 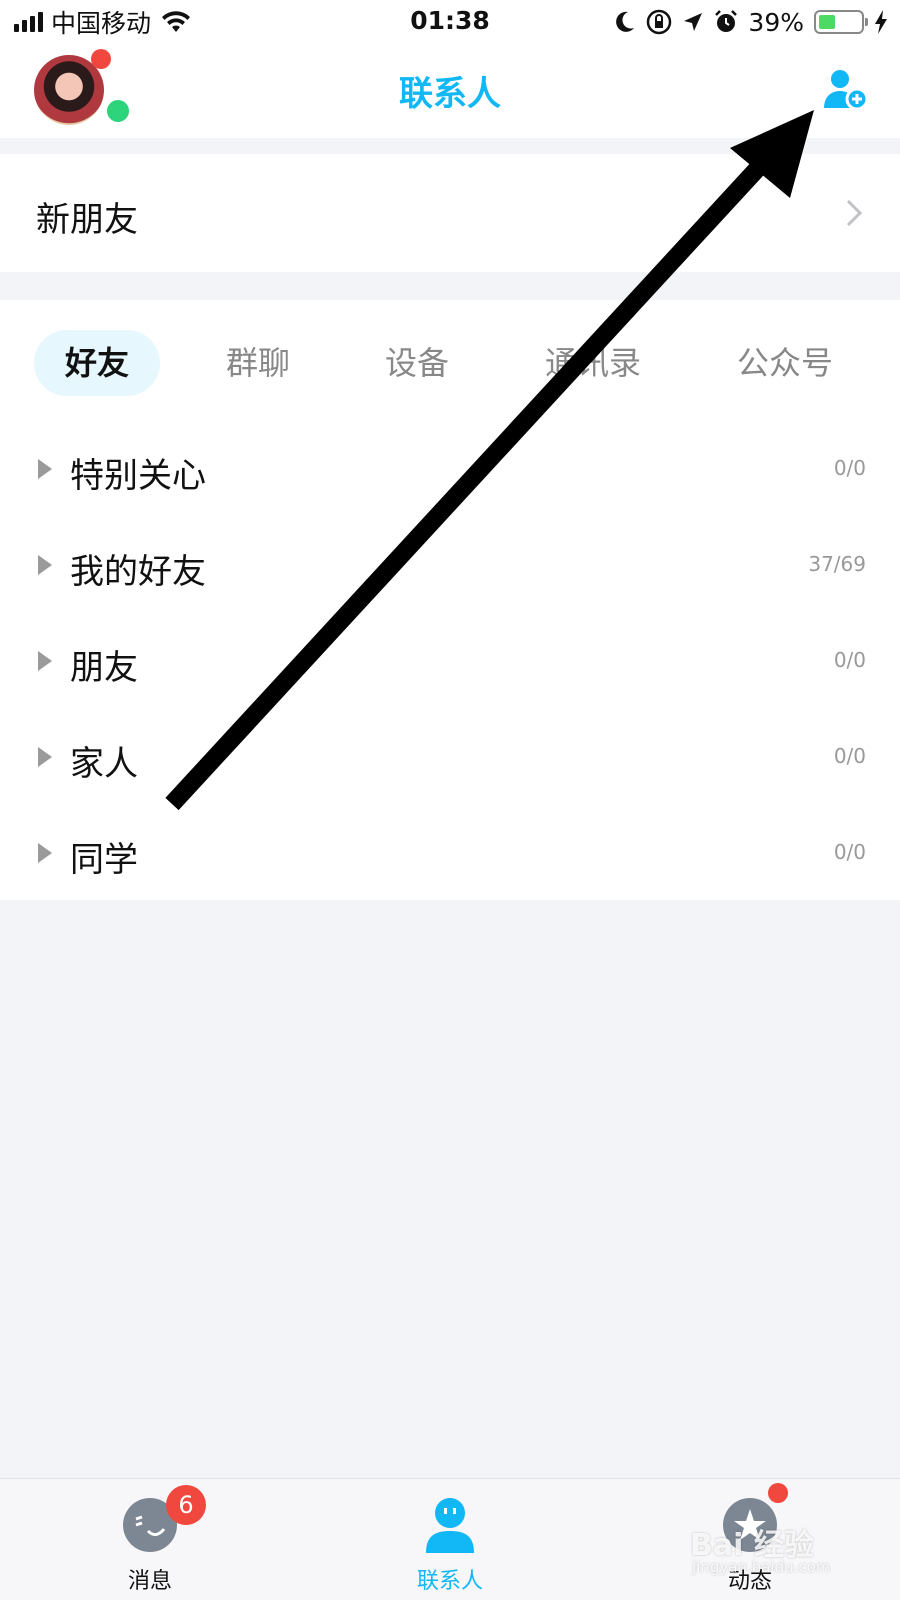 I want to click on tab-friends: 好友, so click(x=97, y=363).